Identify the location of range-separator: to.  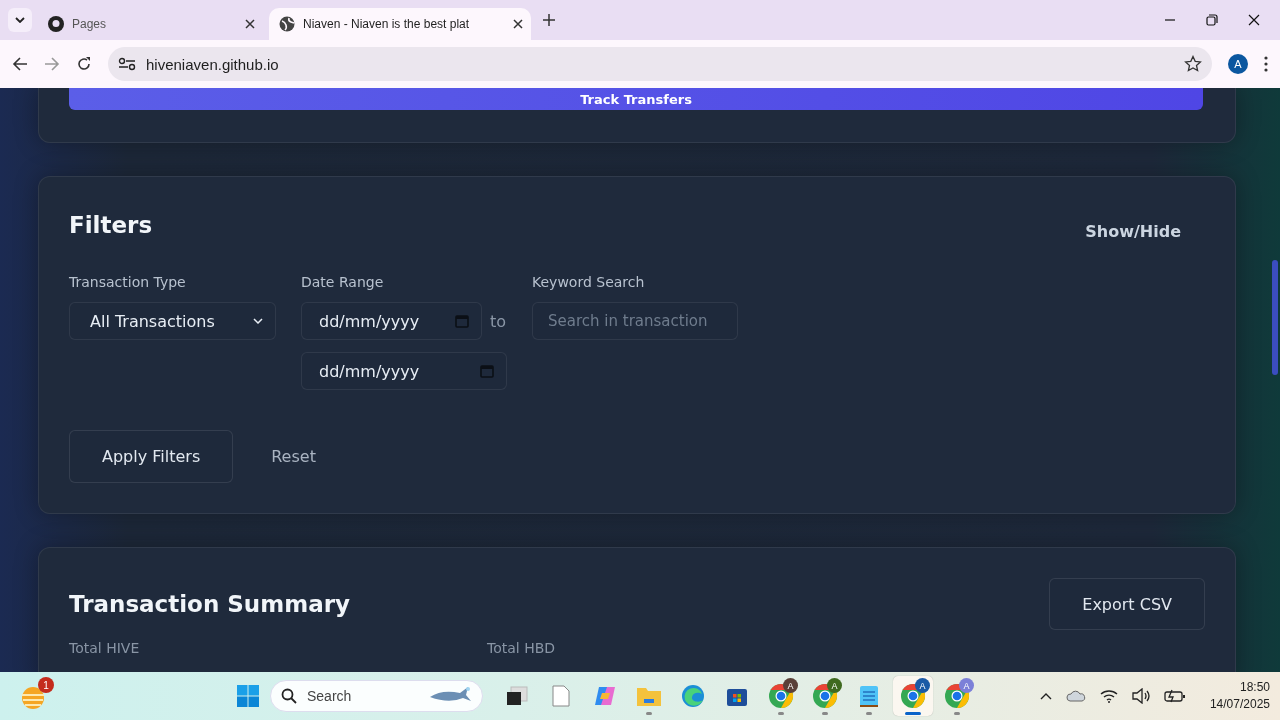
(498, 321).